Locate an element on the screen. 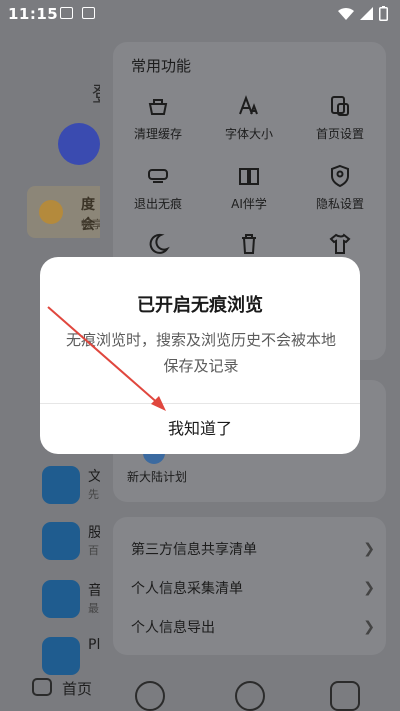 Image resolution: width=400 pixels, height=711 pixels. app-sub: 最 is located at coordinates (93, 608).